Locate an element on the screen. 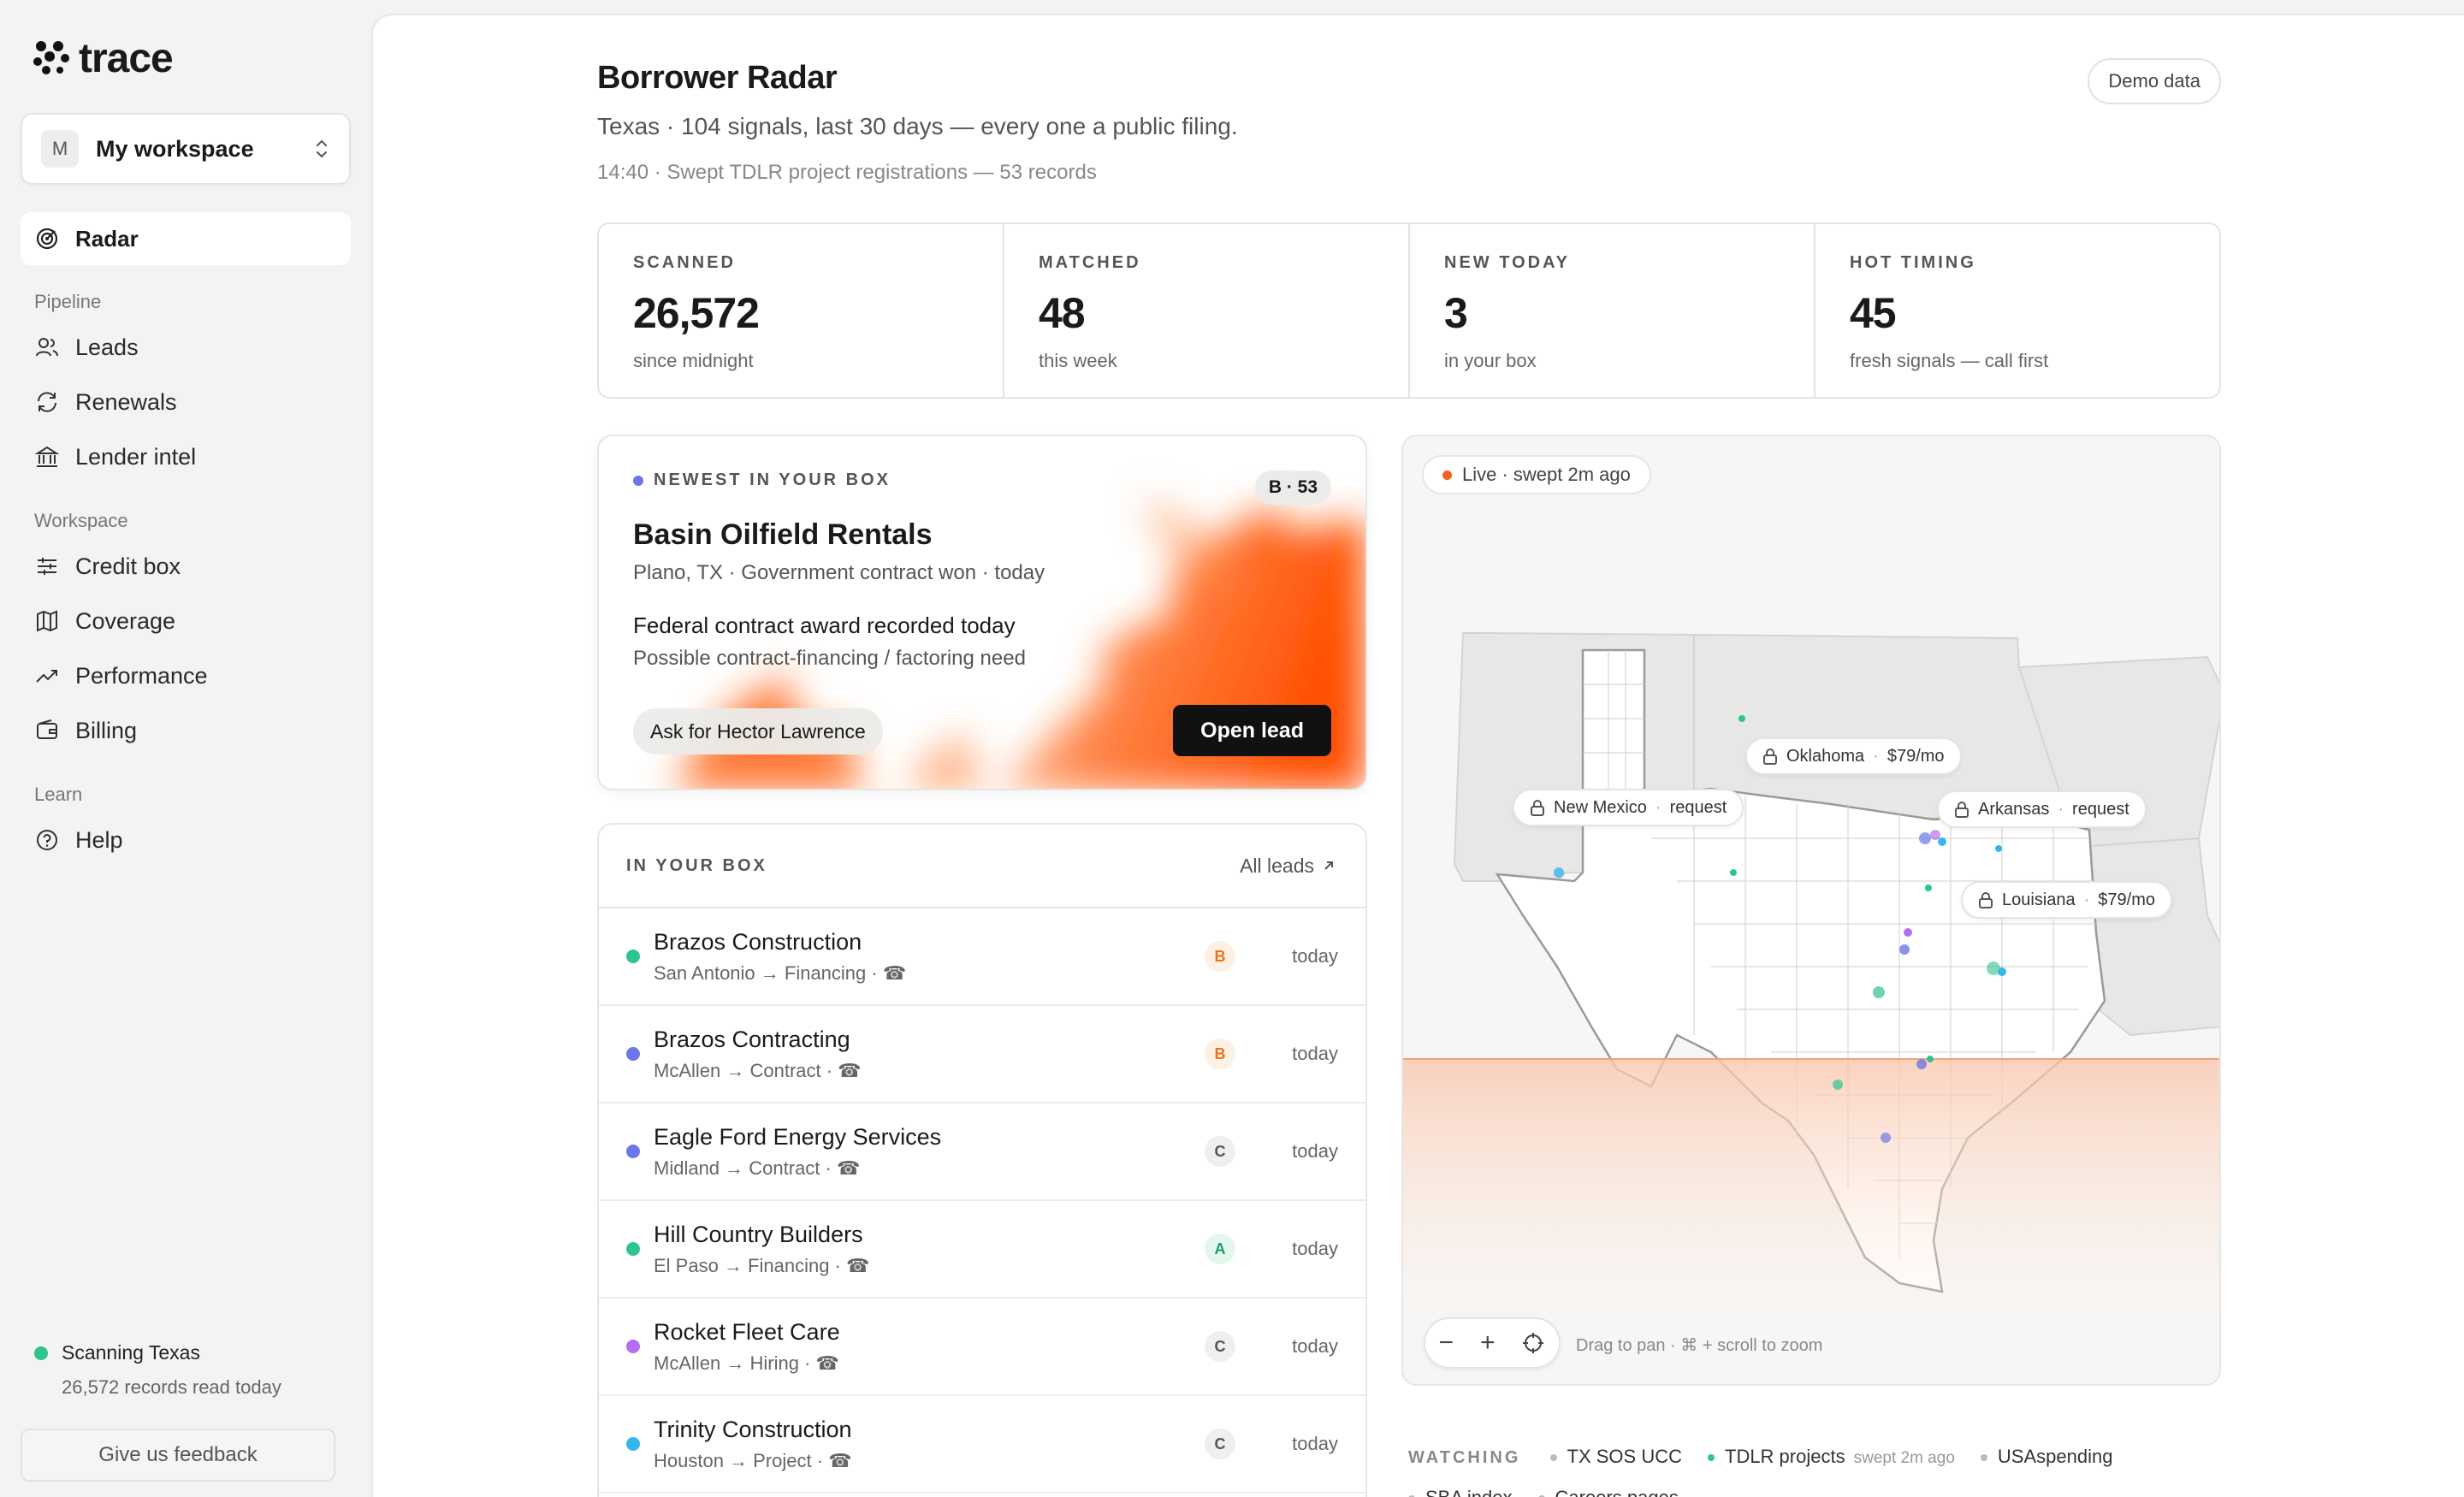  state-pill-arkansas: Arkansas · request is located at coordinates (2042, 809).